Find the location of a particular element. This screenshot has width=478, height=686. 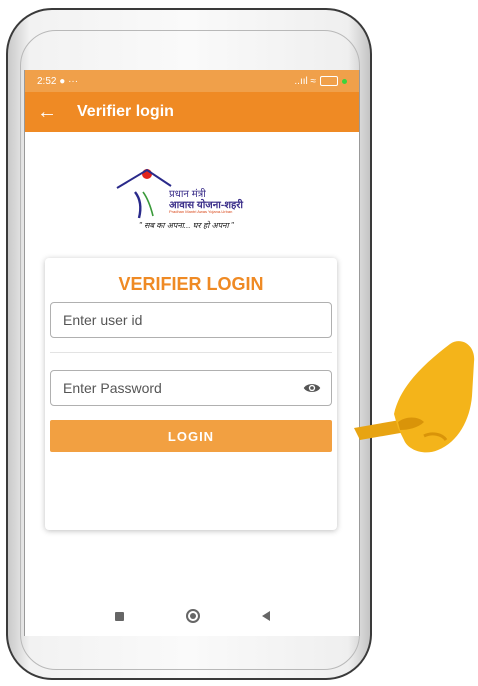

home-circle-icon is located at coordinates (192, 616).